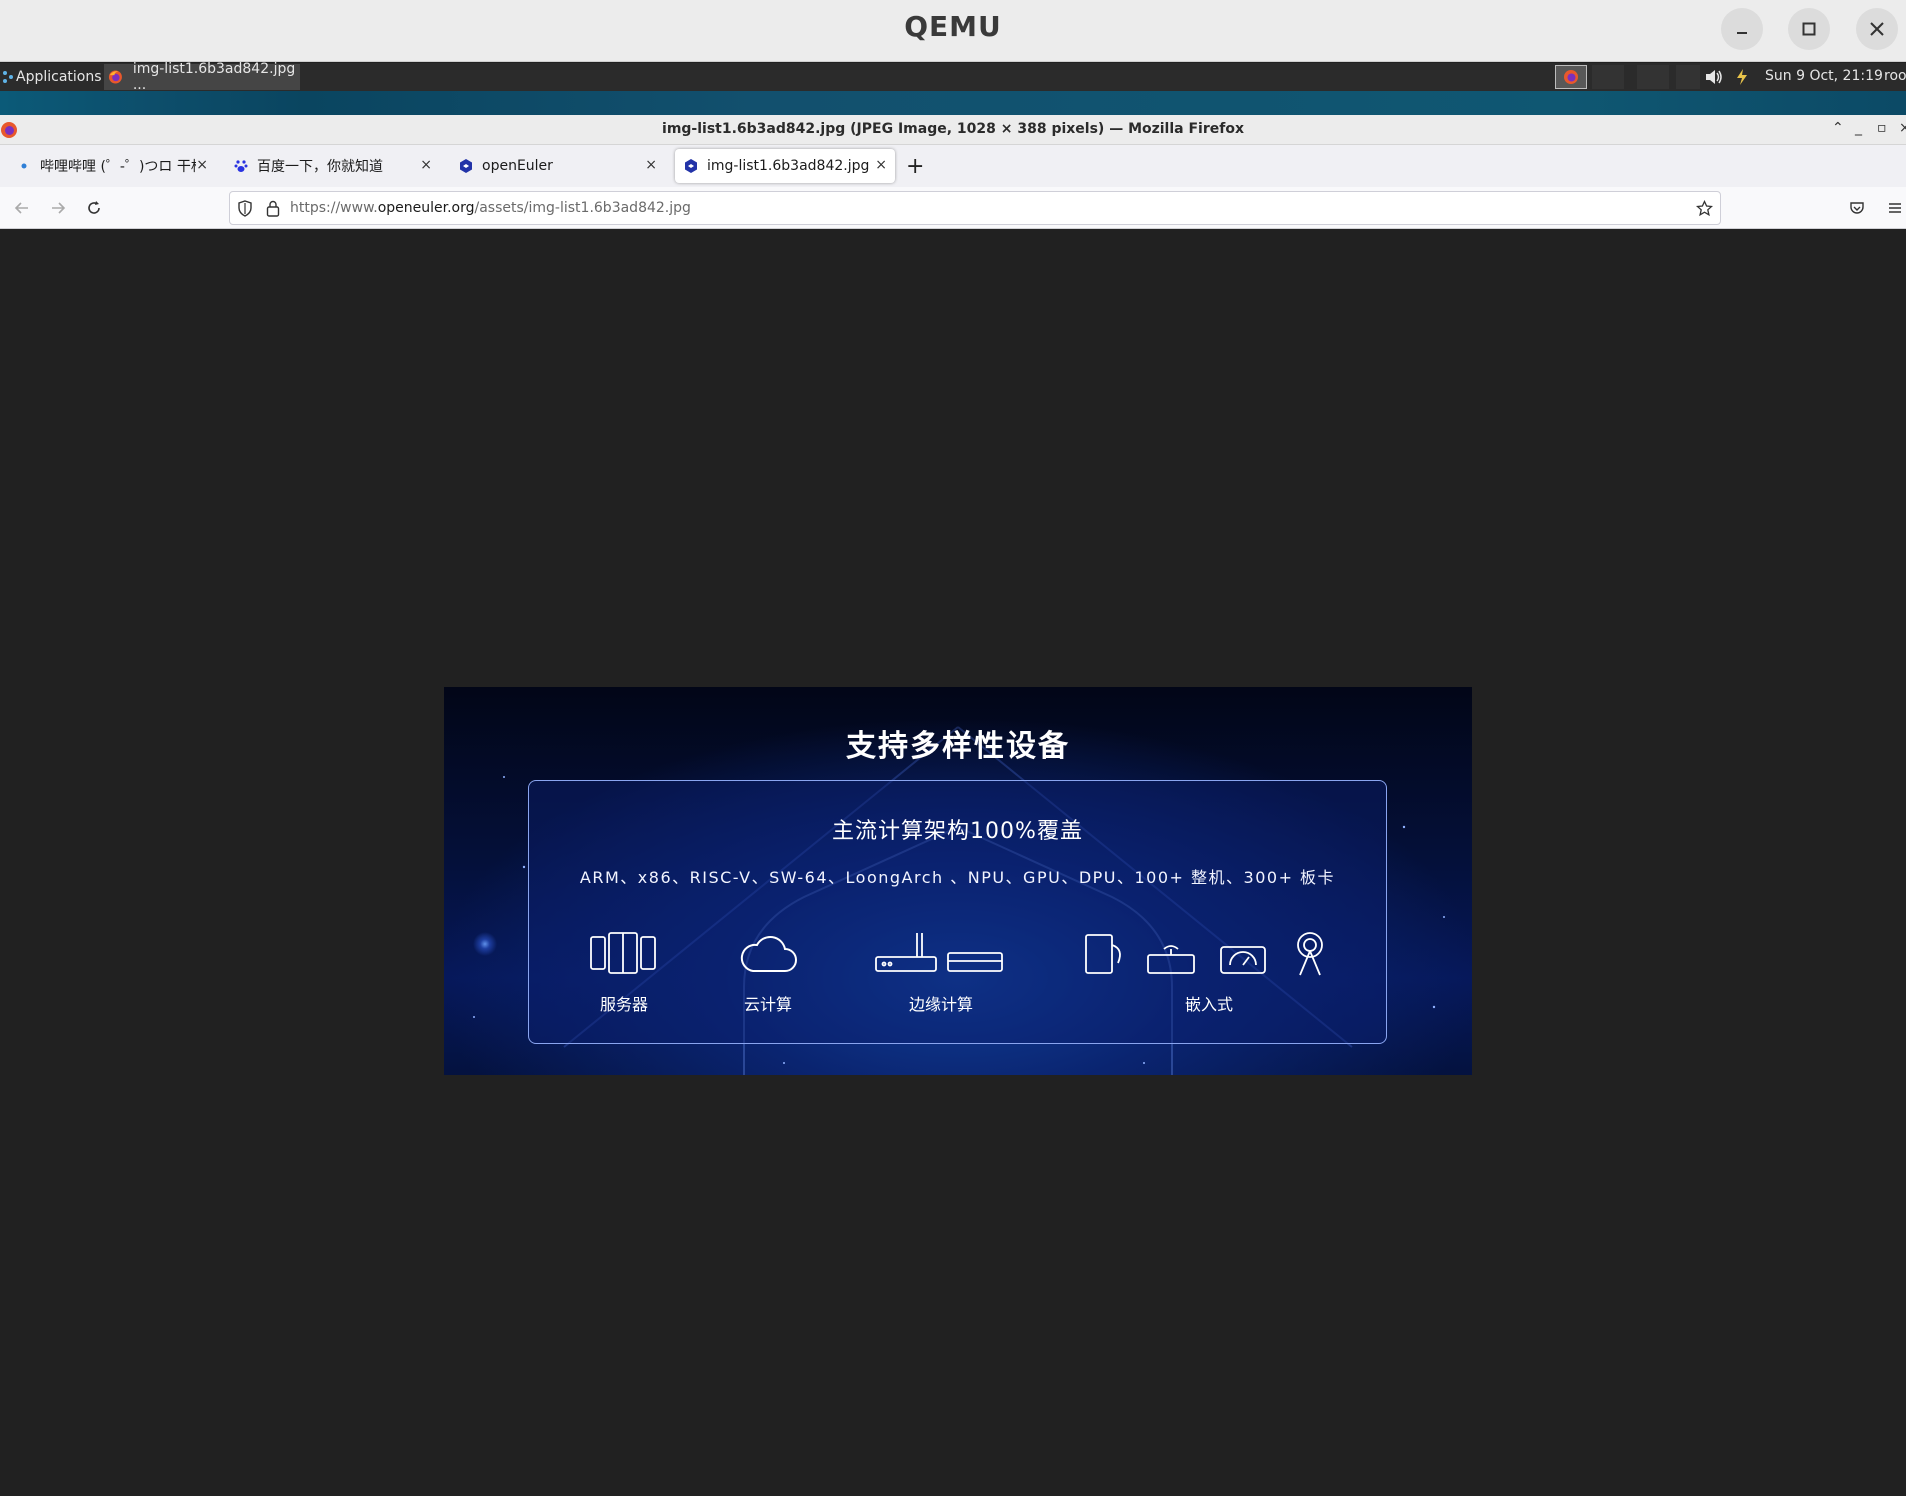 This screenshot has height=1496, width=1906. I want to click on pocket-button, so click(1857, 208).